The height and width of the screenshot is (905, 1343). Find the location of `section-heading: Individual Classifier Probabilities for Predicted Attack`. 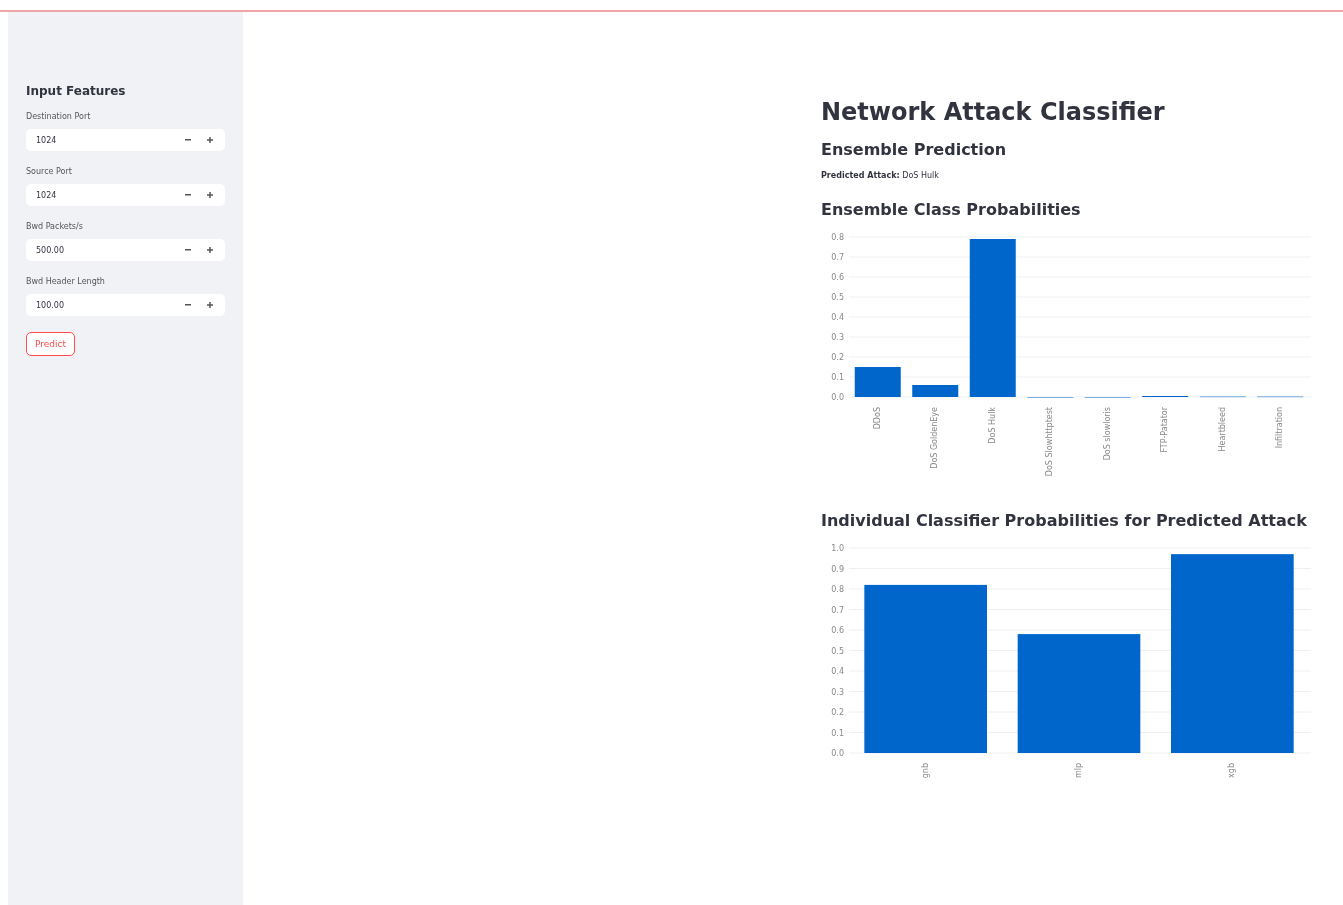

section-heading: Individual Classifier Probabilities for Predicted Attack is located at coordinates (1064, 520).